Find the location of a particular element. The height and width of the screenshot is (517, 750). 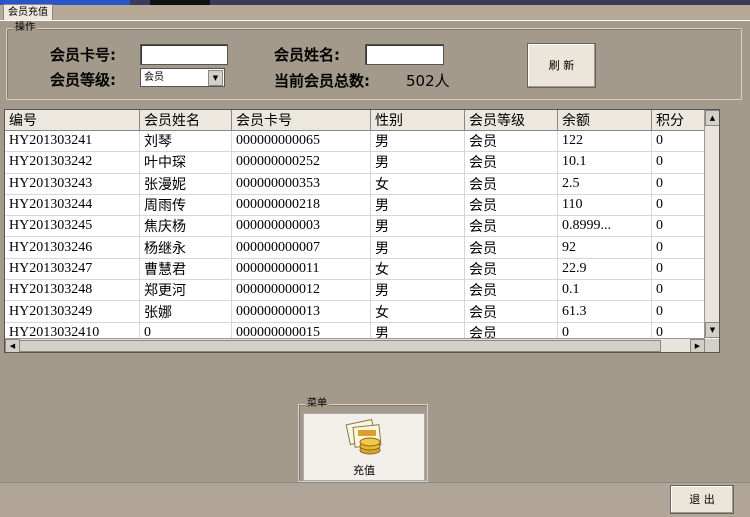

table-row: HY201303246 杨继永 000000000007 男会员 92 0 is located at coordinates (358, 247).